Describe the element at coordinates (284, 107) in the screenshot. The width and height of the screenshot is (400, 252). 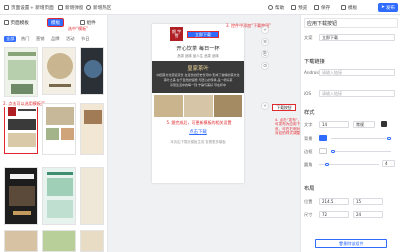
I see `download-button-component: 下载按钮` at that location.